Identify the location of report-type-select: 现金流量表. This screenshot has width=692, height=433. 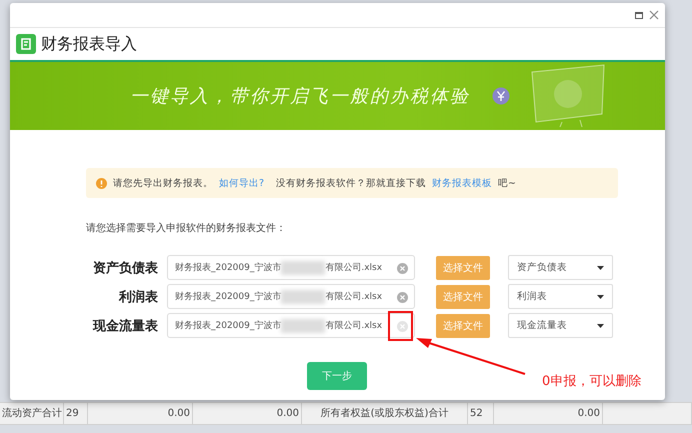
(560, 325).